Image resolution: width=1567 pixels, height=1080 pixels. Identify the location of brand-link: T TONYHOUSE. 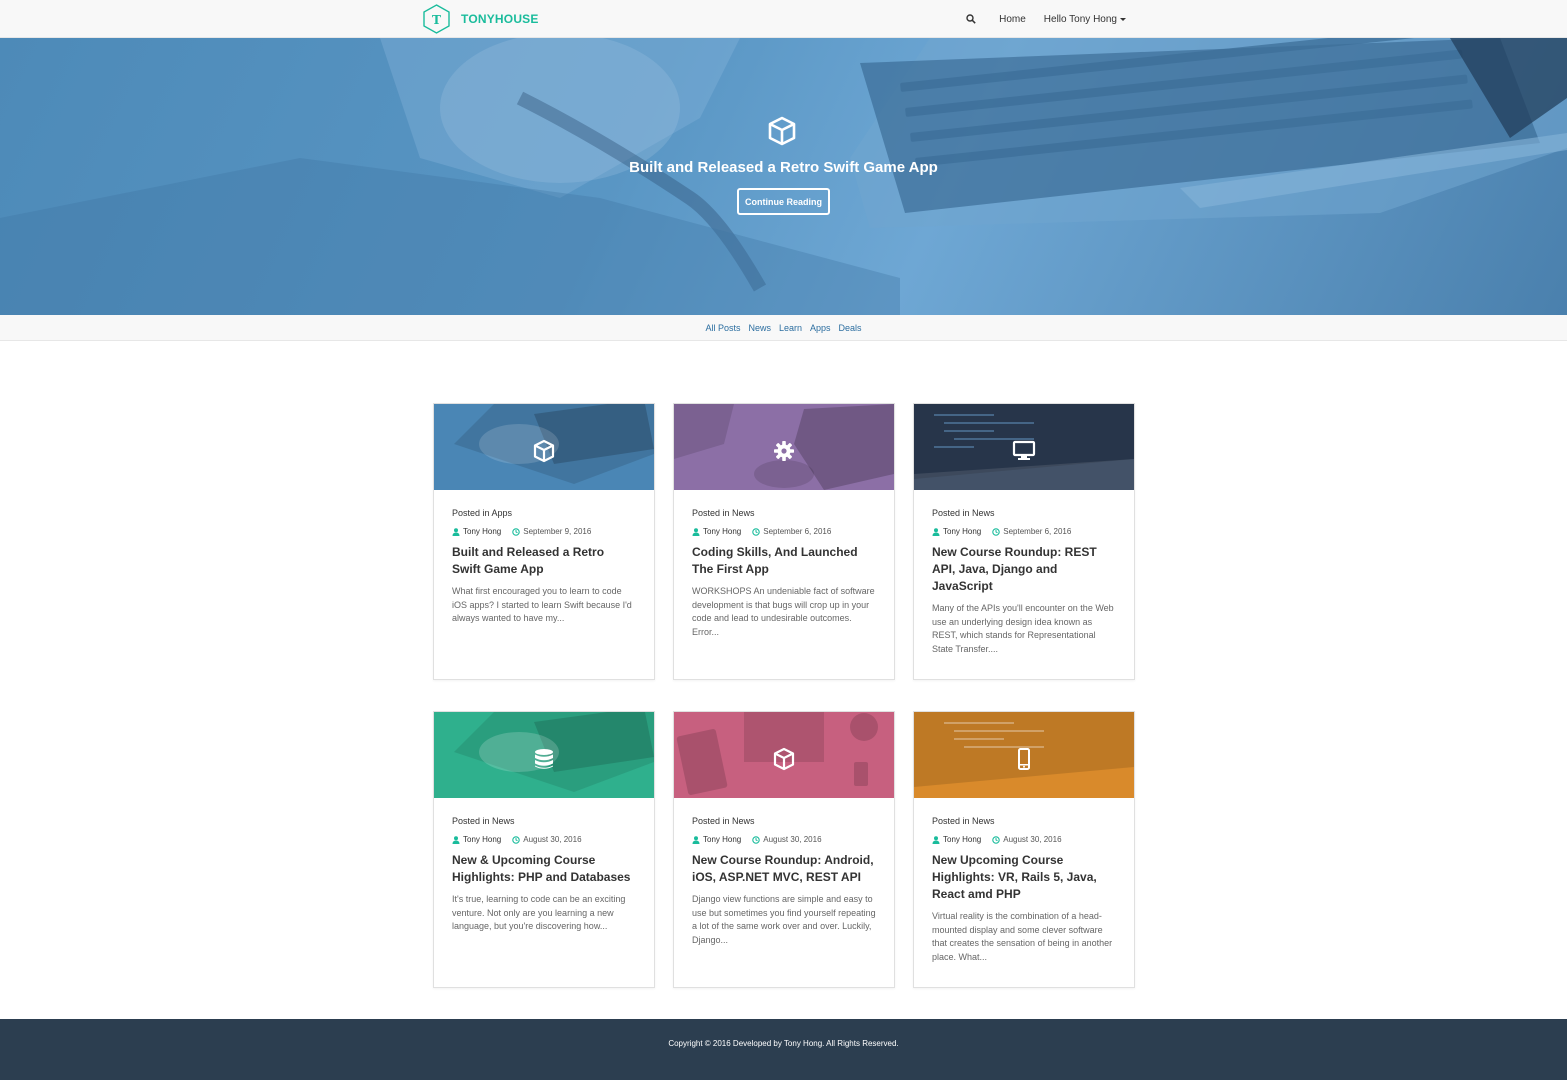
(481, 19).